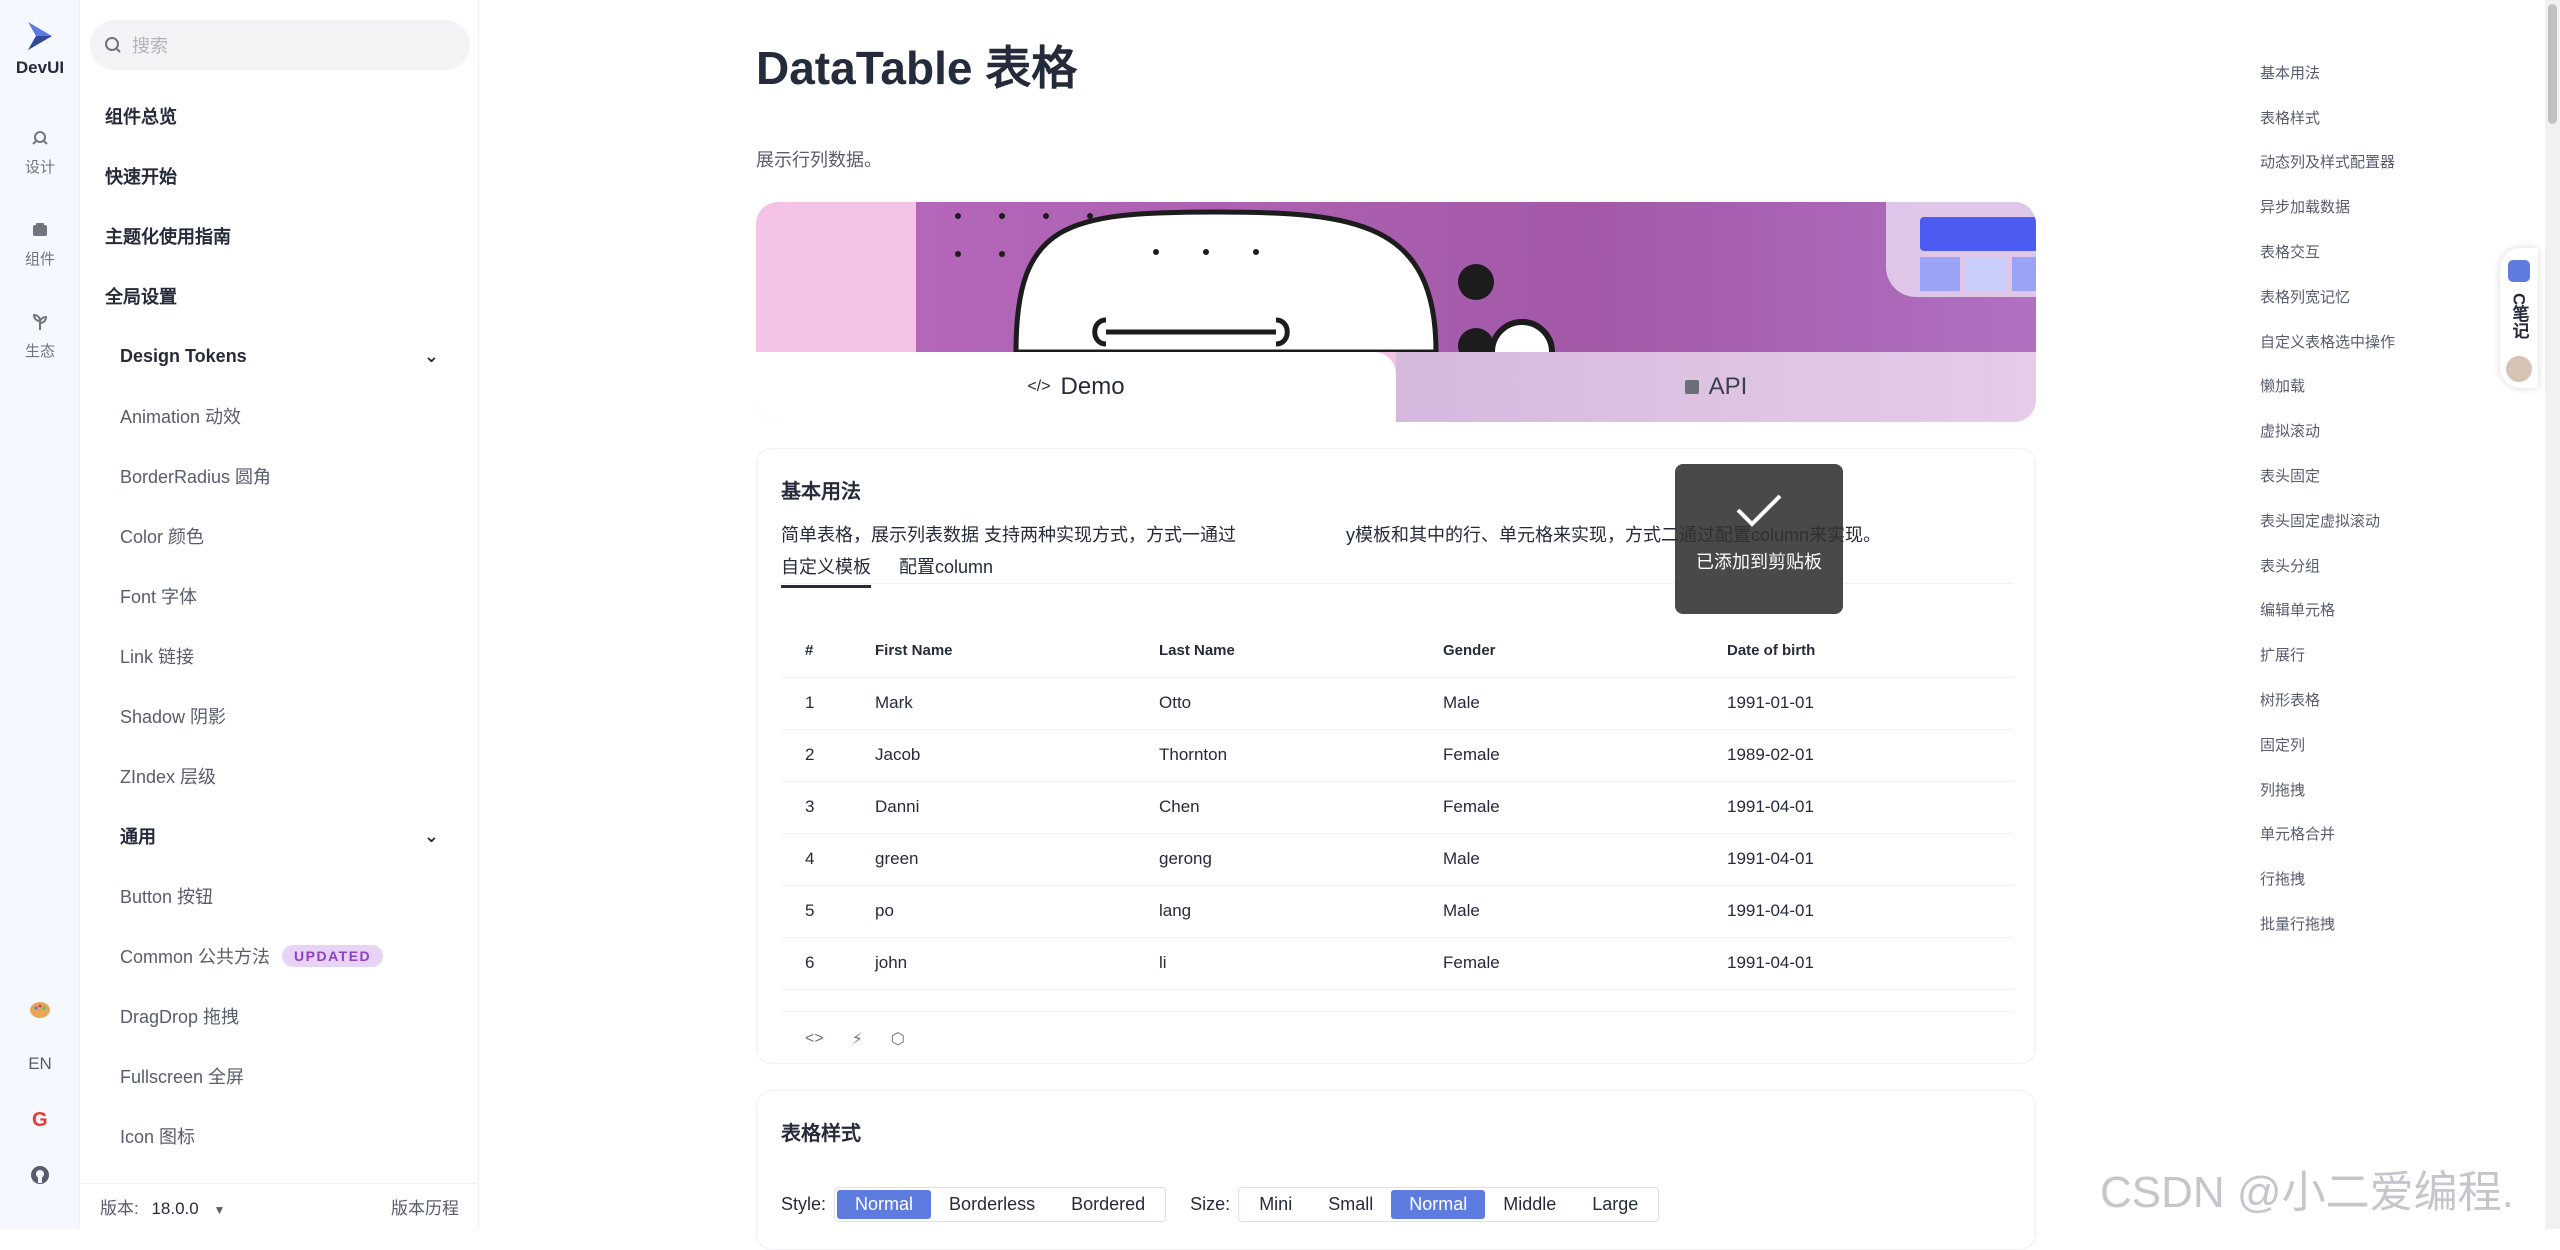 The width and height of the screenshot is (2560, 1250). Describe the element at coordinates (40, 1121) in the screenshot. I see `google-button: G` at that location.